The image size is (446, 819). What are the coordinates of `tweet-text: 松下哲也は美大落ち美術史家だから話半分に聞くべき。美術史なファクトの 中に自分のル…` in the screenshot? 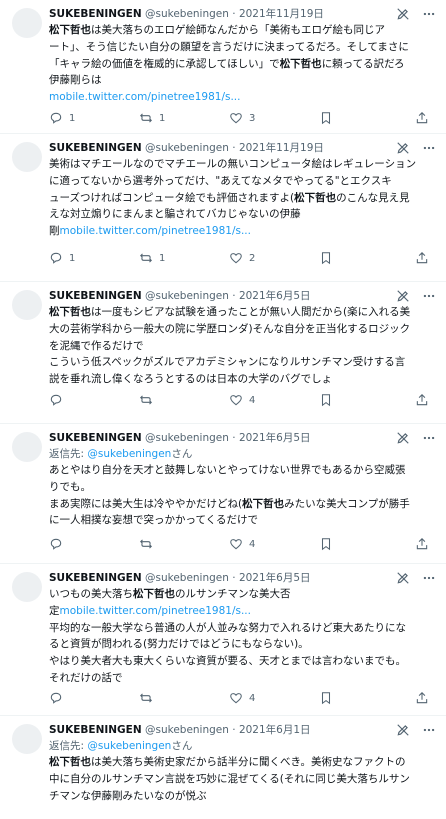 It's located at (244, 779).